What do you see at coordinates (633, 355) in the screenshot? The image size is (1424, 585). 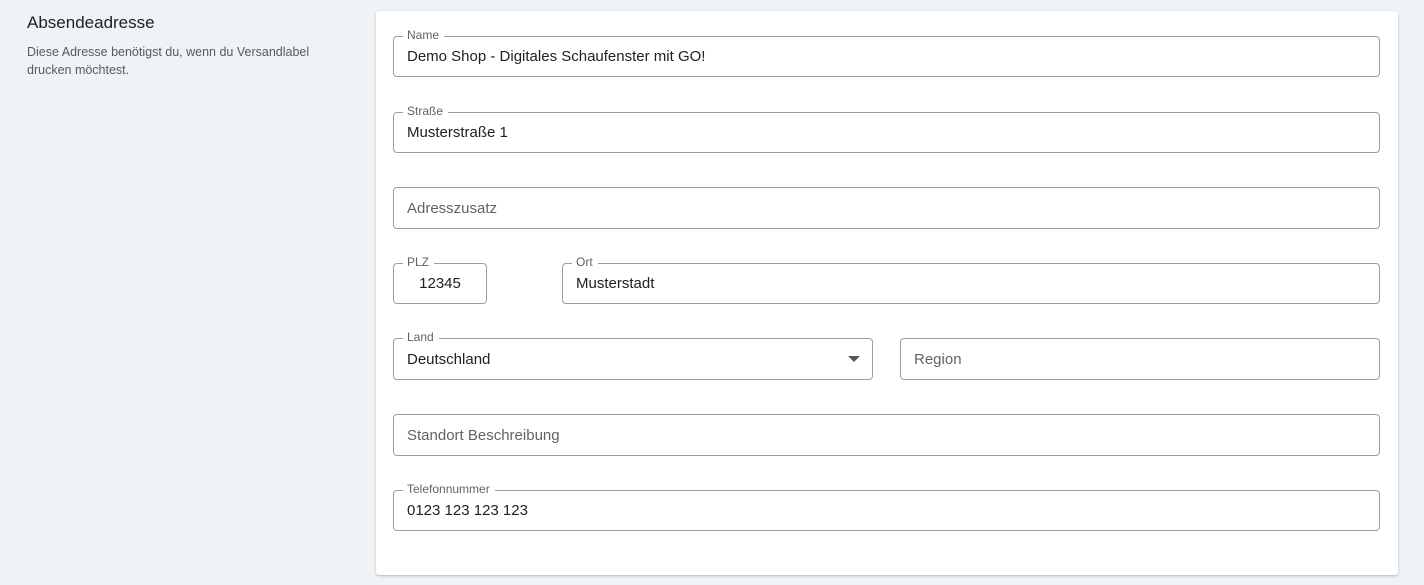 I see `country-select: Land Deutschland` at bounding box center [633, 355].